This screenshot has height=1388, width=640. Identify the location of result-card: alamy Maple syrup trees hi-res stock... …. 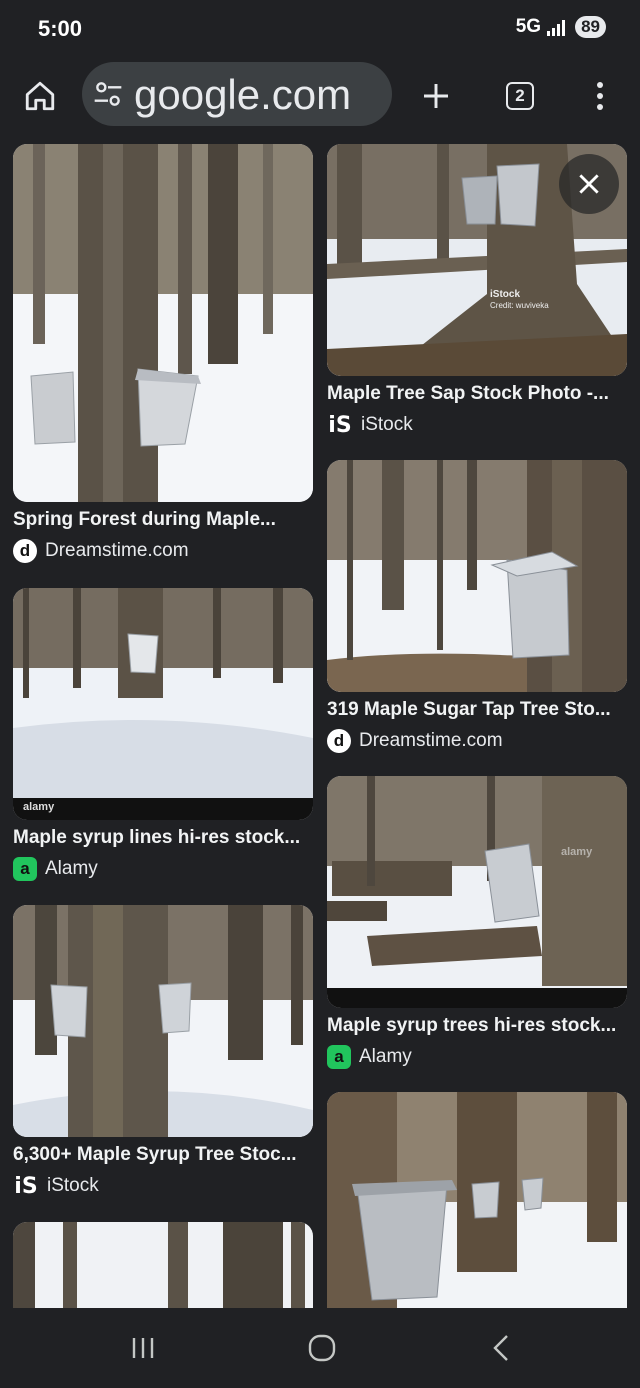
(477, 922).